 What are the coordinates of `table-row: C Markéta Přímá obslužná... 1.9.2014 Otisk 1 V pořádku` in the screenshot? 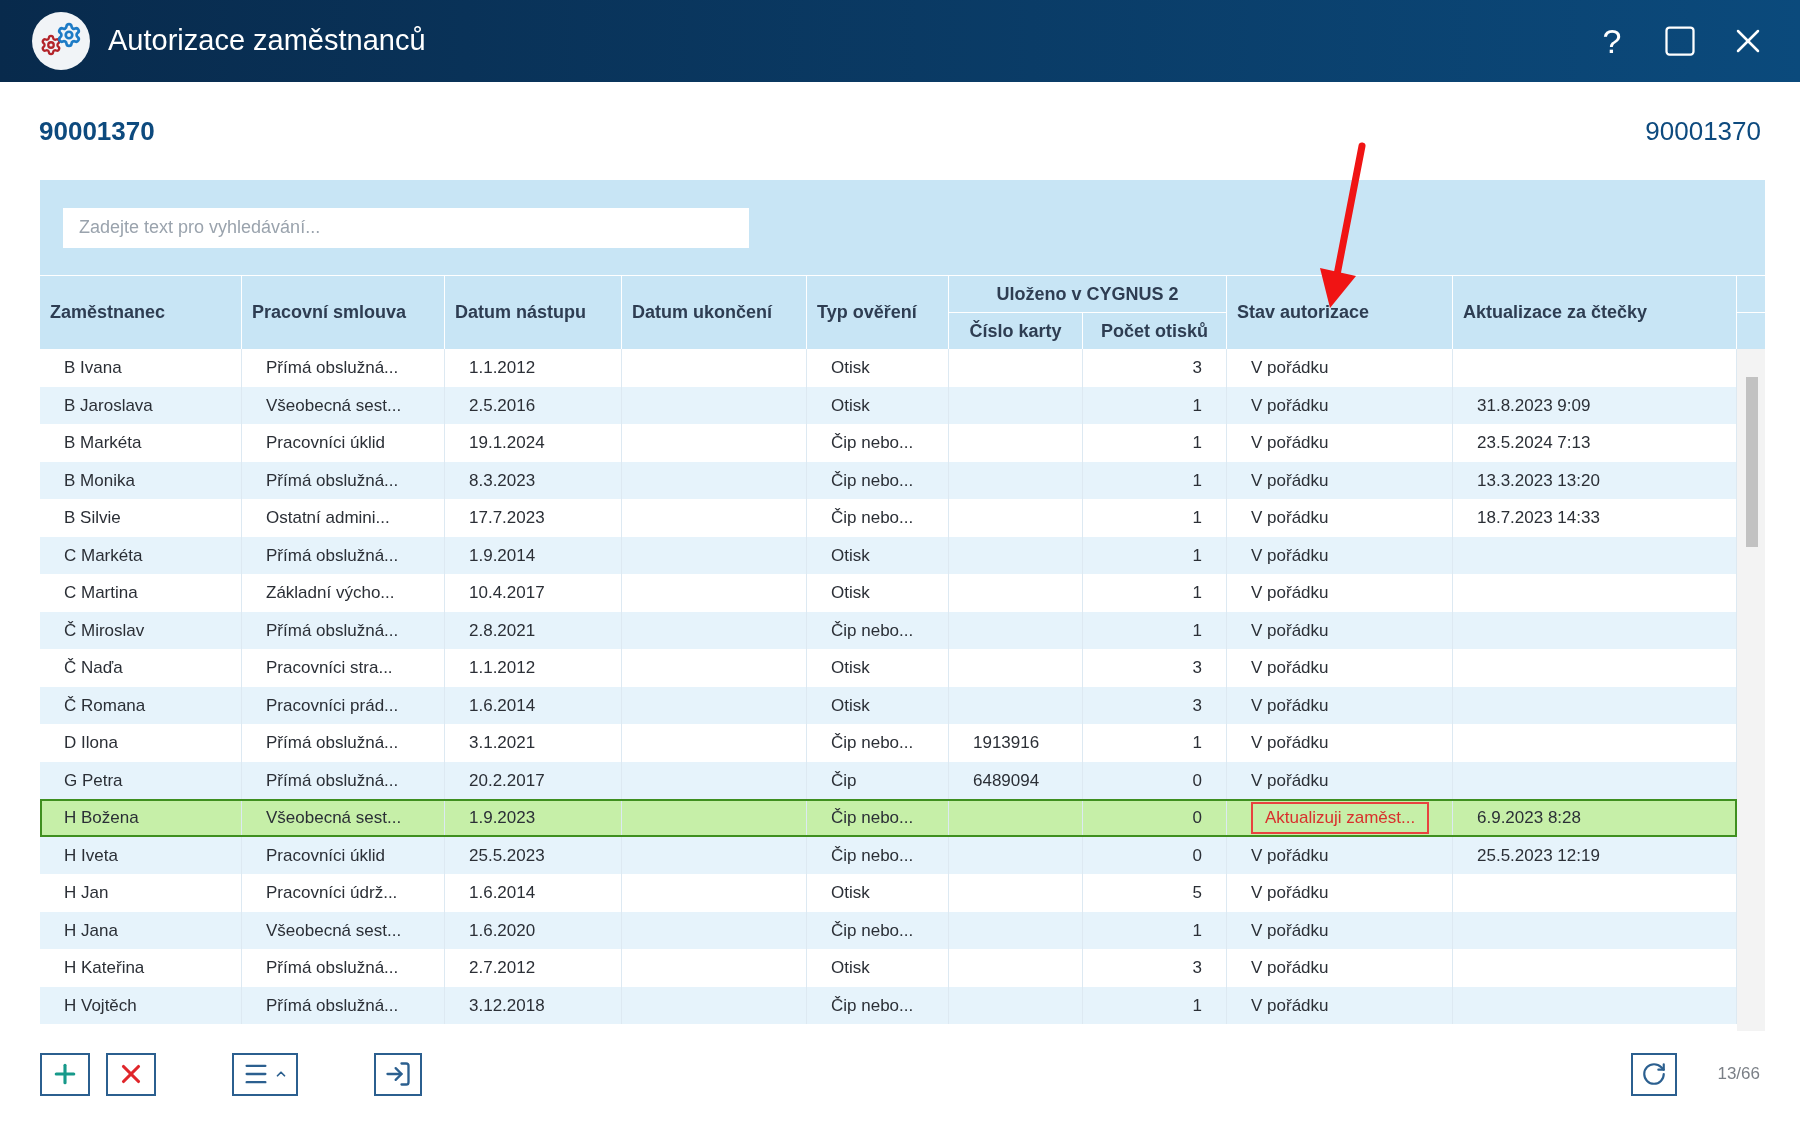 It's located at (888, 555).